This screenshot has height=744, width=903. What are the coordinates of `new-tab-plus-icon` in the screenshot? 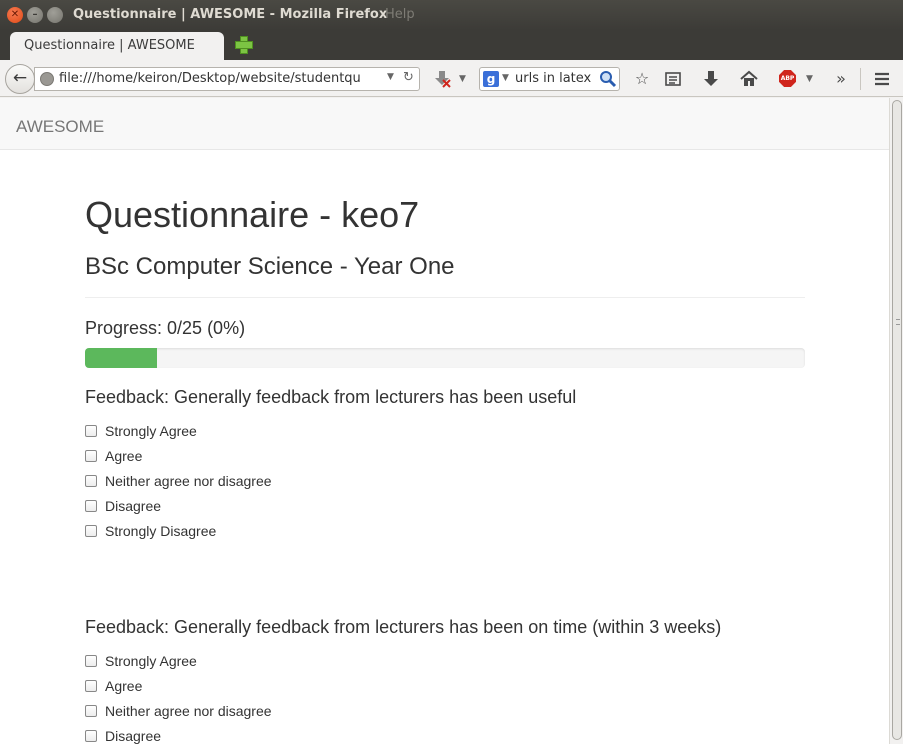 It's located at (243, 44).